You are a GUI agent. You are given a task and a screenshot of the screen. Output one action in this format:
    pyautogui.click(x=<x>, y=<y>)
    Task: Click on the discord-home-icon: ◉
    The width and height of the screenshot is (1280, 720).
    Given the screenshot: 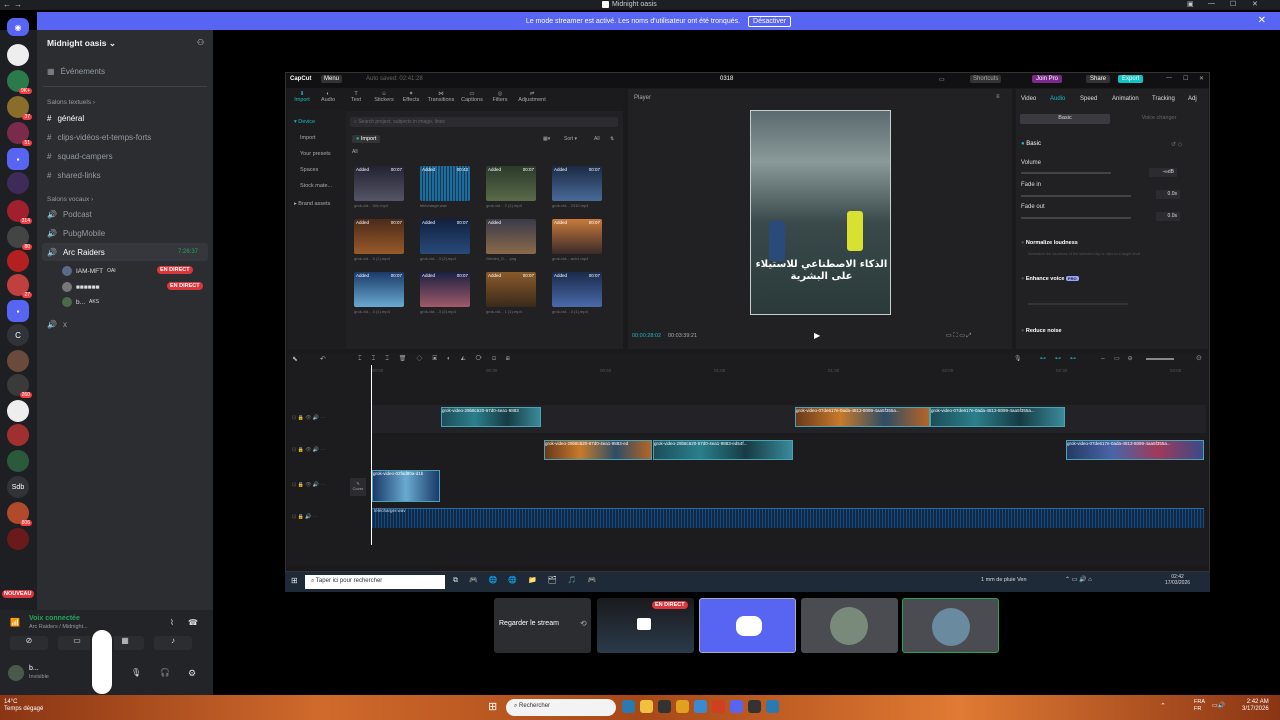 What is the action you would take?
    pyautogui.click(x=18, y=27)
    